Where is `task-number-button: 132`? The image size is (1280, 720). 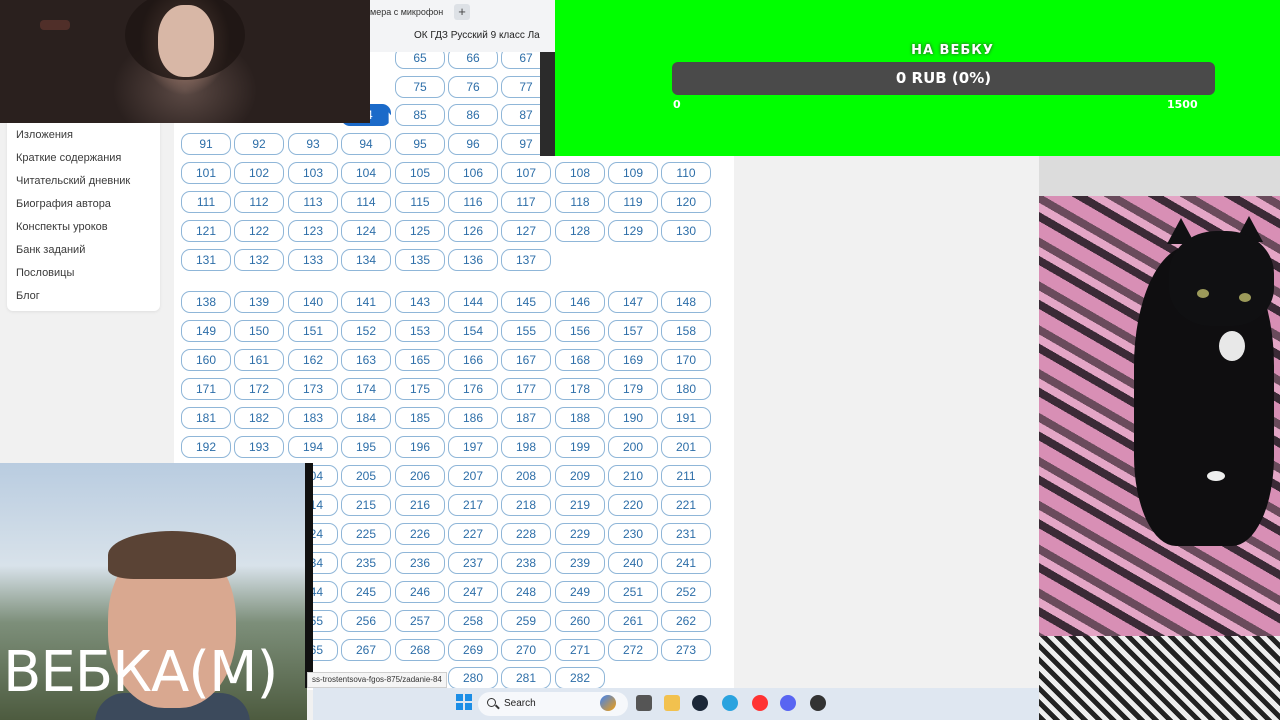 task-number-button: 132 is located at coordinates (259, 260).